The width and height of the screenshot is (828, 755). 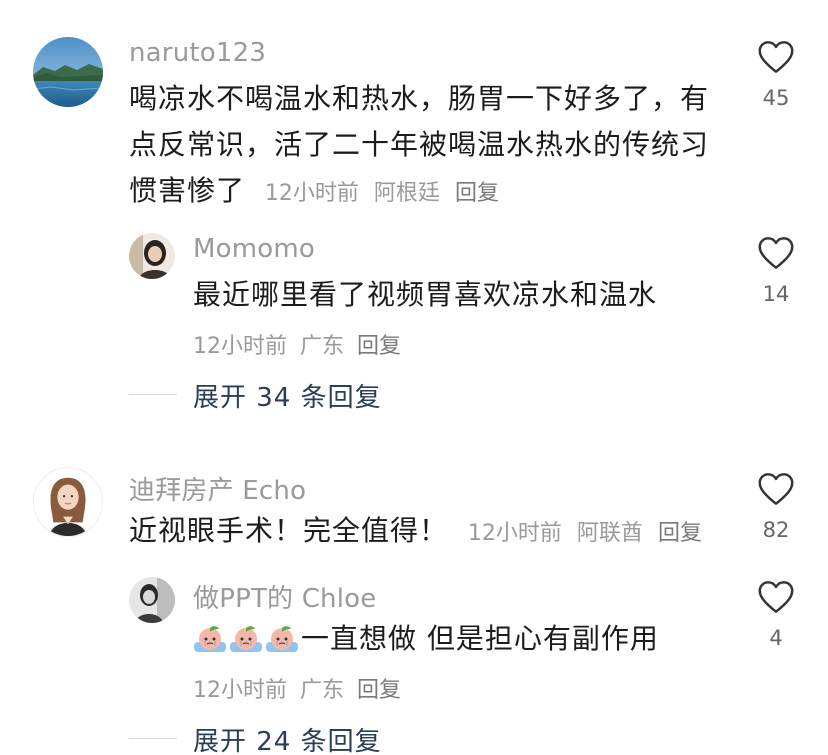 I want to click on reply-text: 一直想做 但是担心有副作用, so click(x=463, y=642).